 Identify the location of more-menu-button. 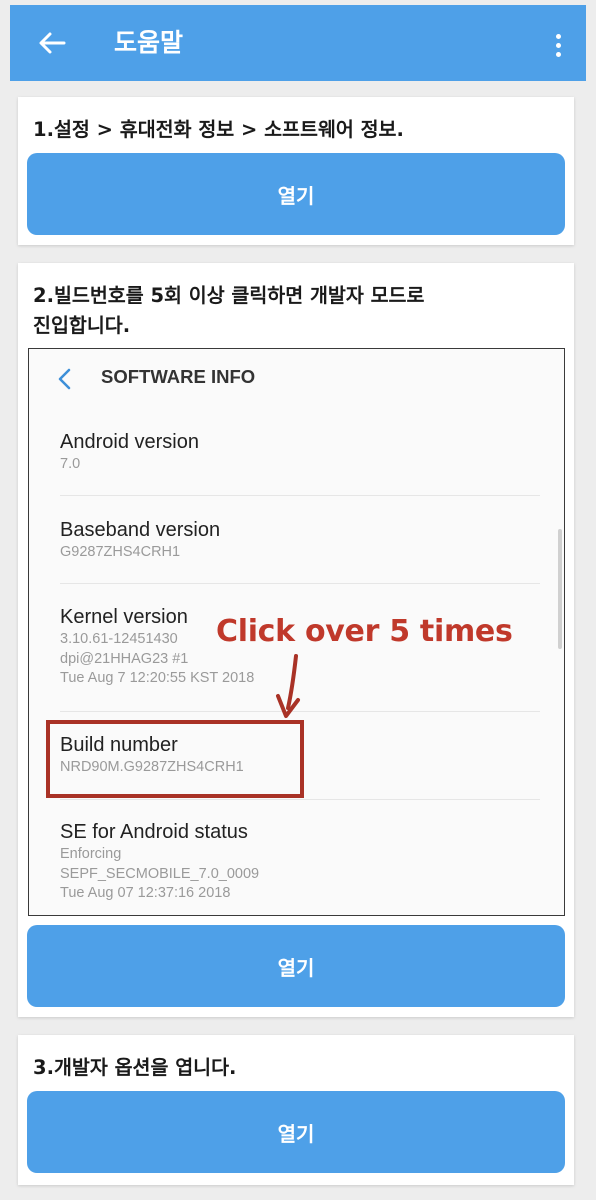
(558, 45).